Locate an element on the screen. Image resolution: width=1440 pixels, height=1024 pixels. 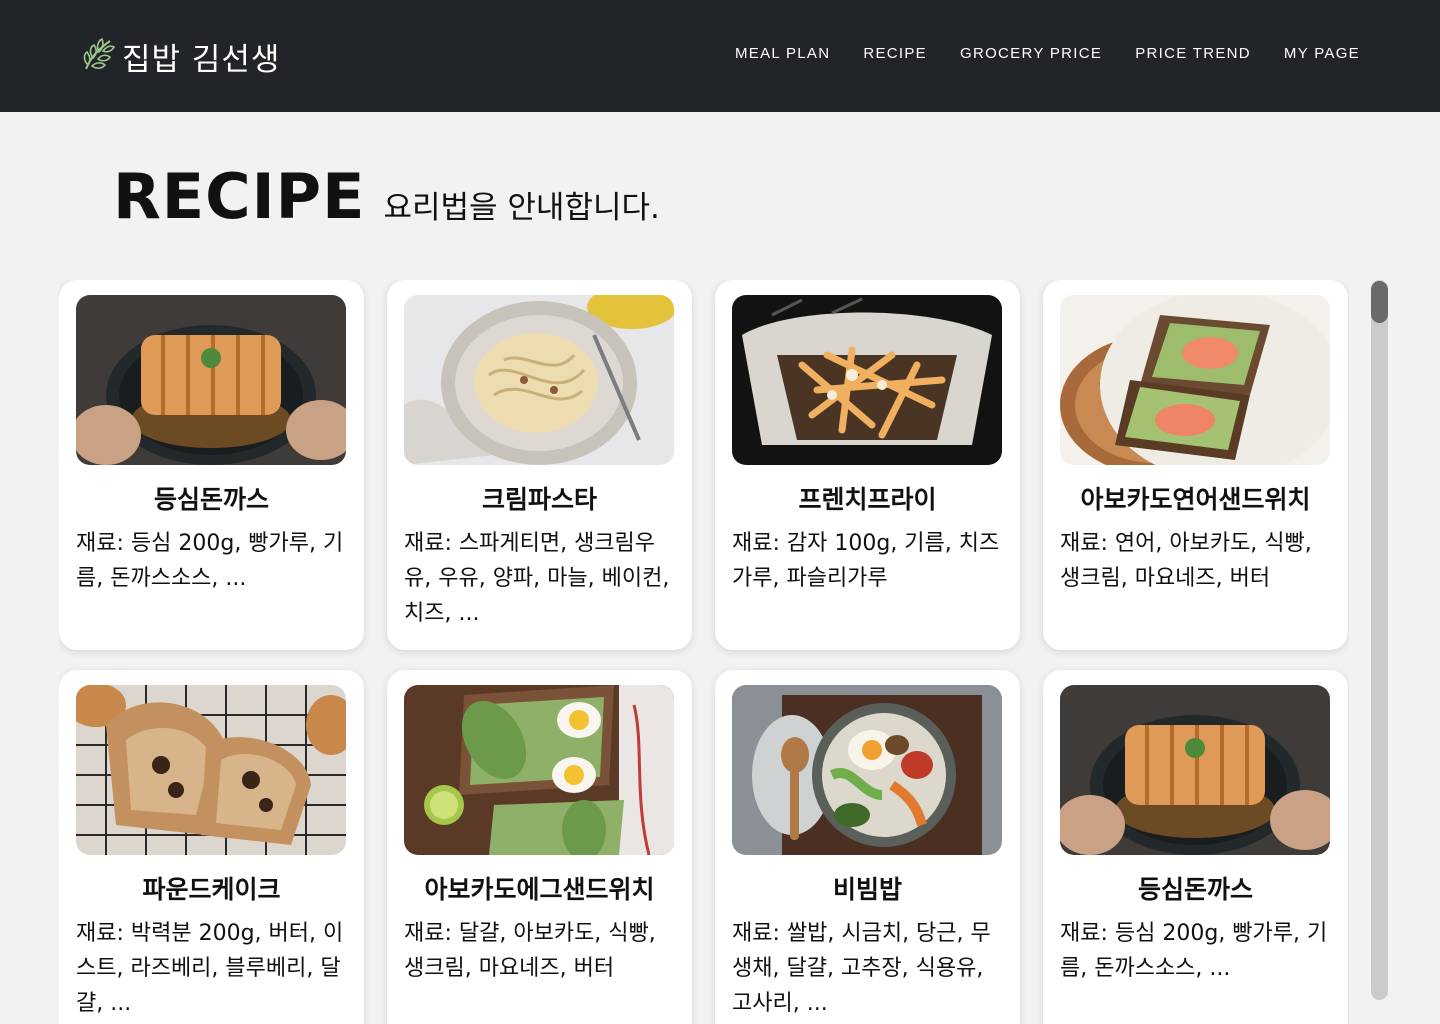
recipe-name: 비빔밥 is located at coordinates (867, 889).